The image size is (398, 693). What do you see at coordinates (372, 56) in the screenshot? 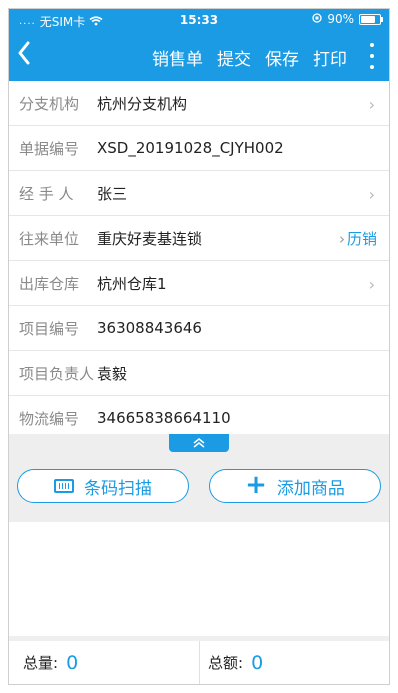
I see `more-options-icon` at bounding box center [372, 56].